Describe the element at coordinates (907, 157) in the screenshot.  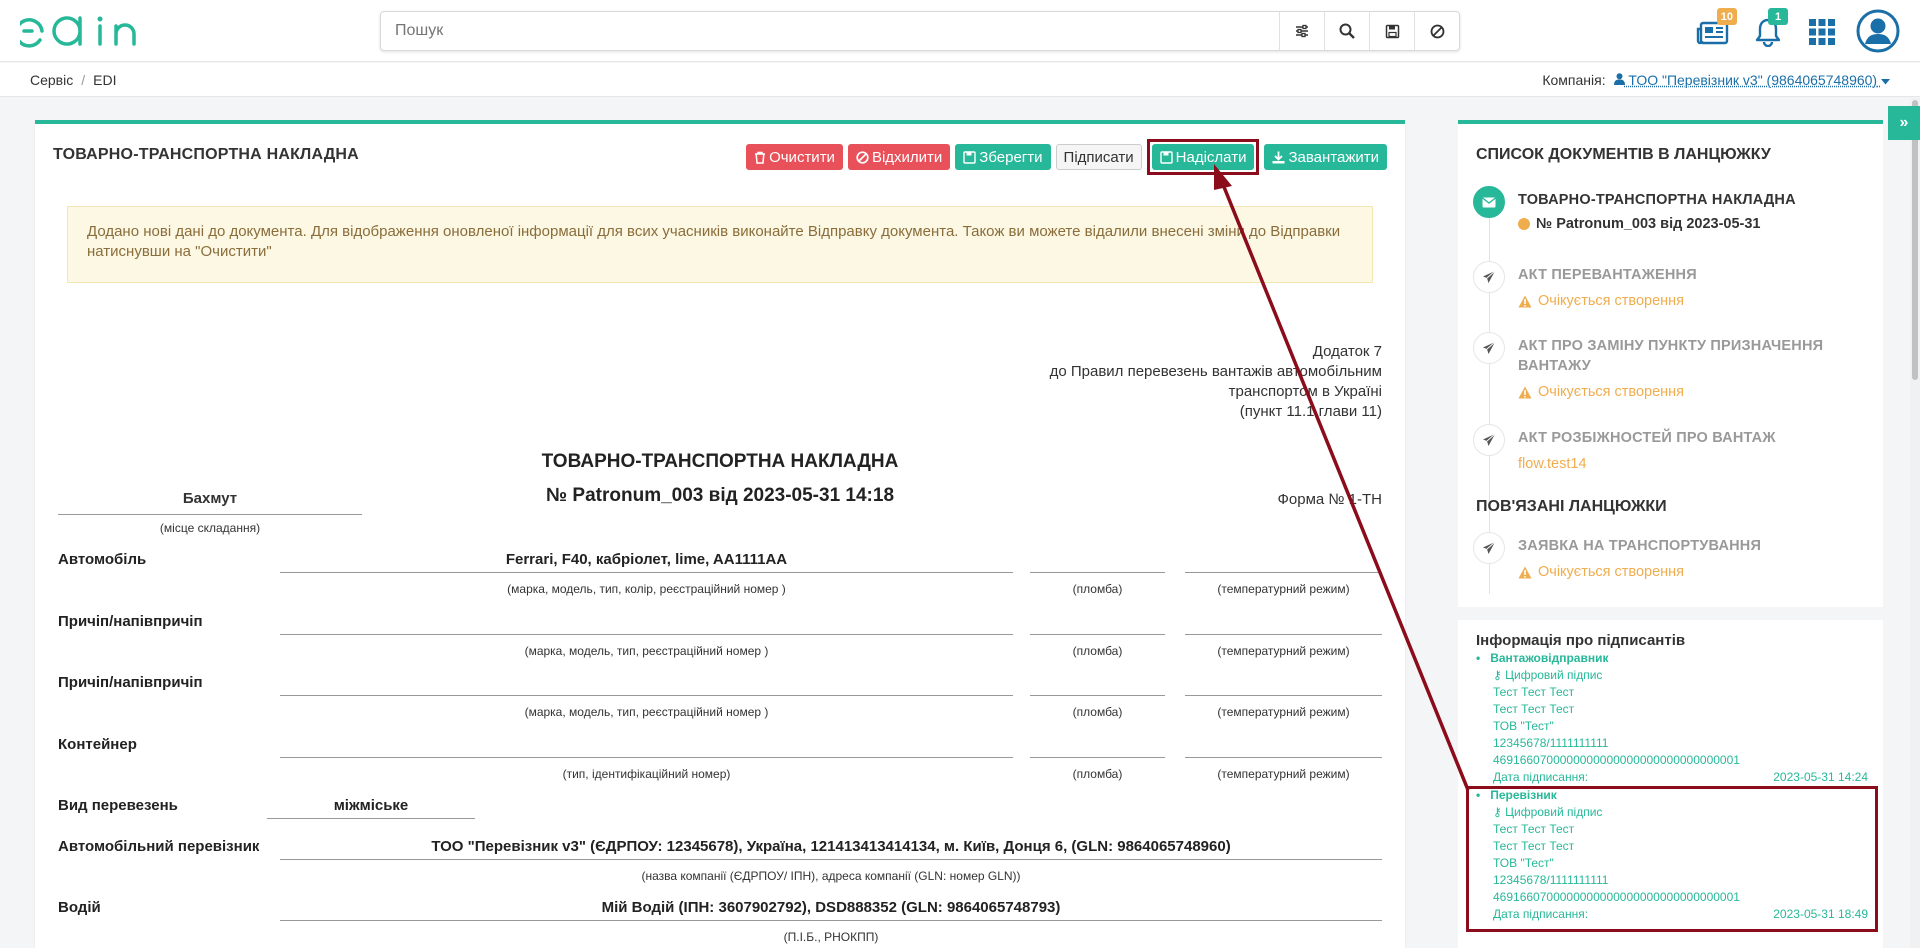
I see `reject-button-label: Відхилити` at that location.